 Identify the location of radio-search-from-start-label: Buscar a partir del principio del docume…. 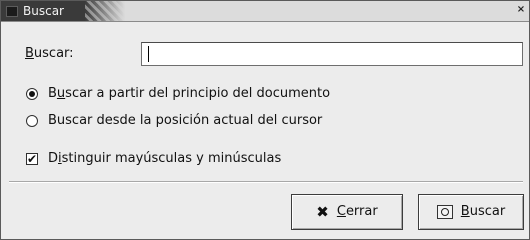
(189, 94).